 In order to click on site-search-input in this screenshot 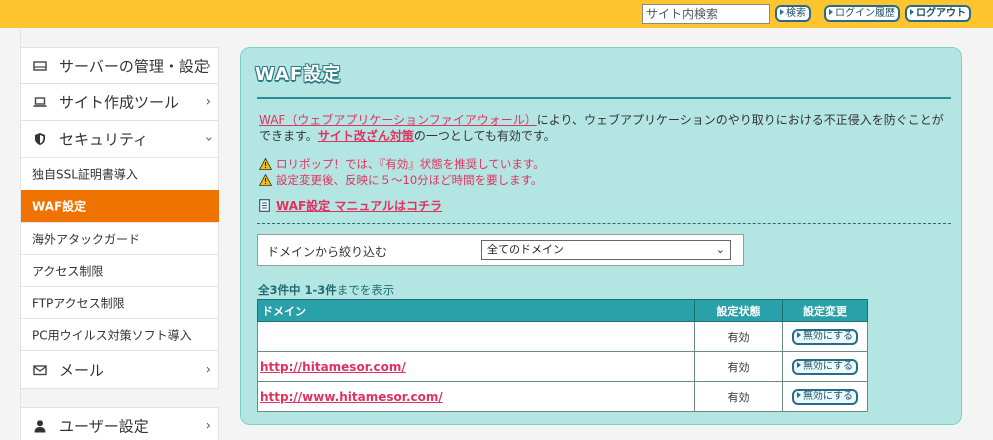, I will do `click(706, 14)`.